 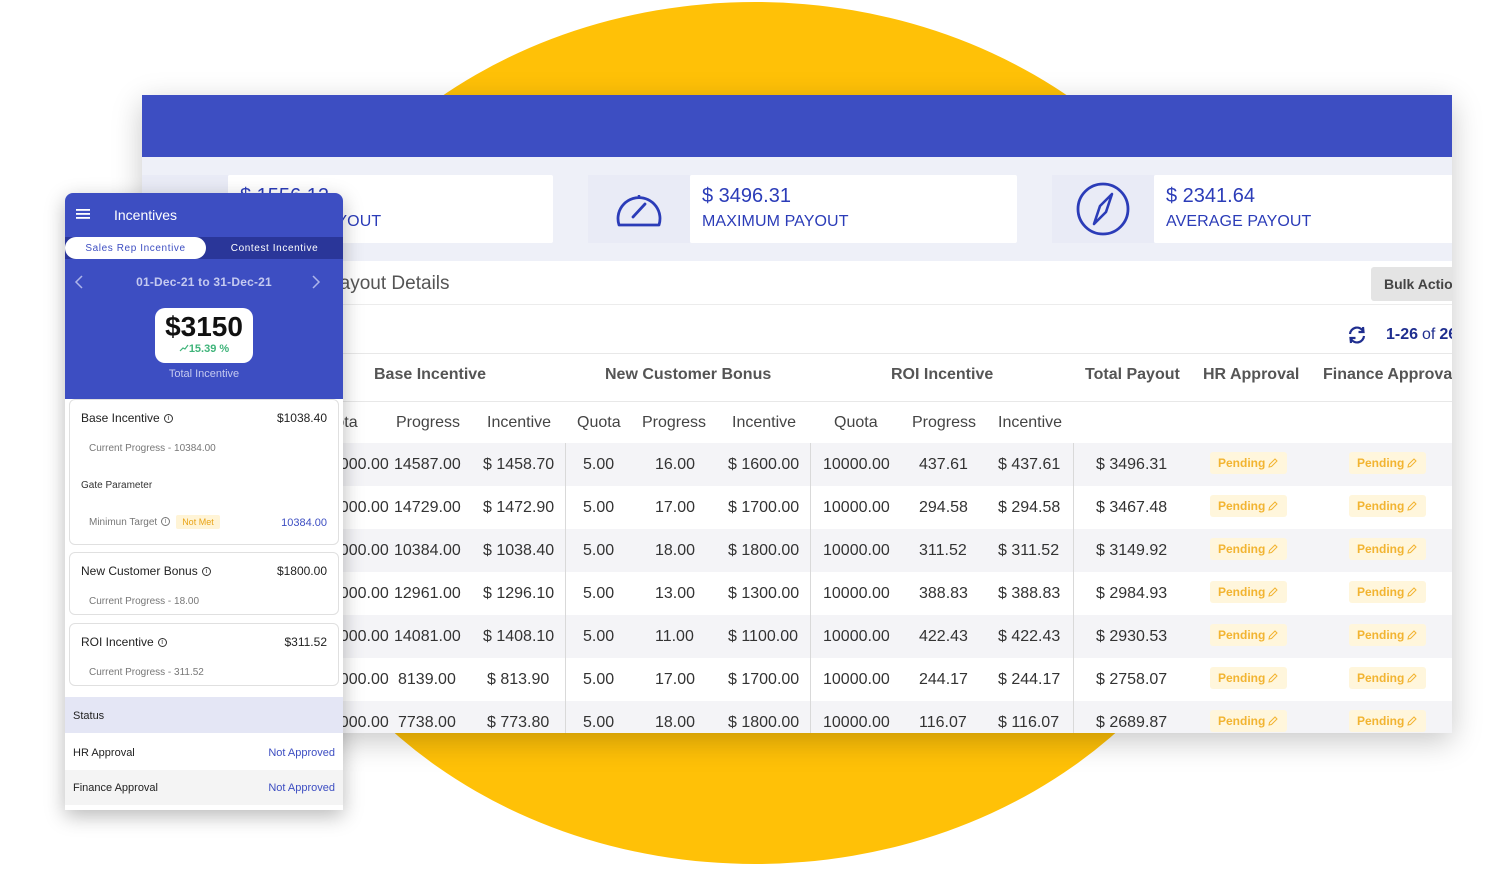 What do you see at coordinates (674, 636) in the screenshot?
I see `cell-ncb-progress: 11.00` at bounding box center [674, 636].